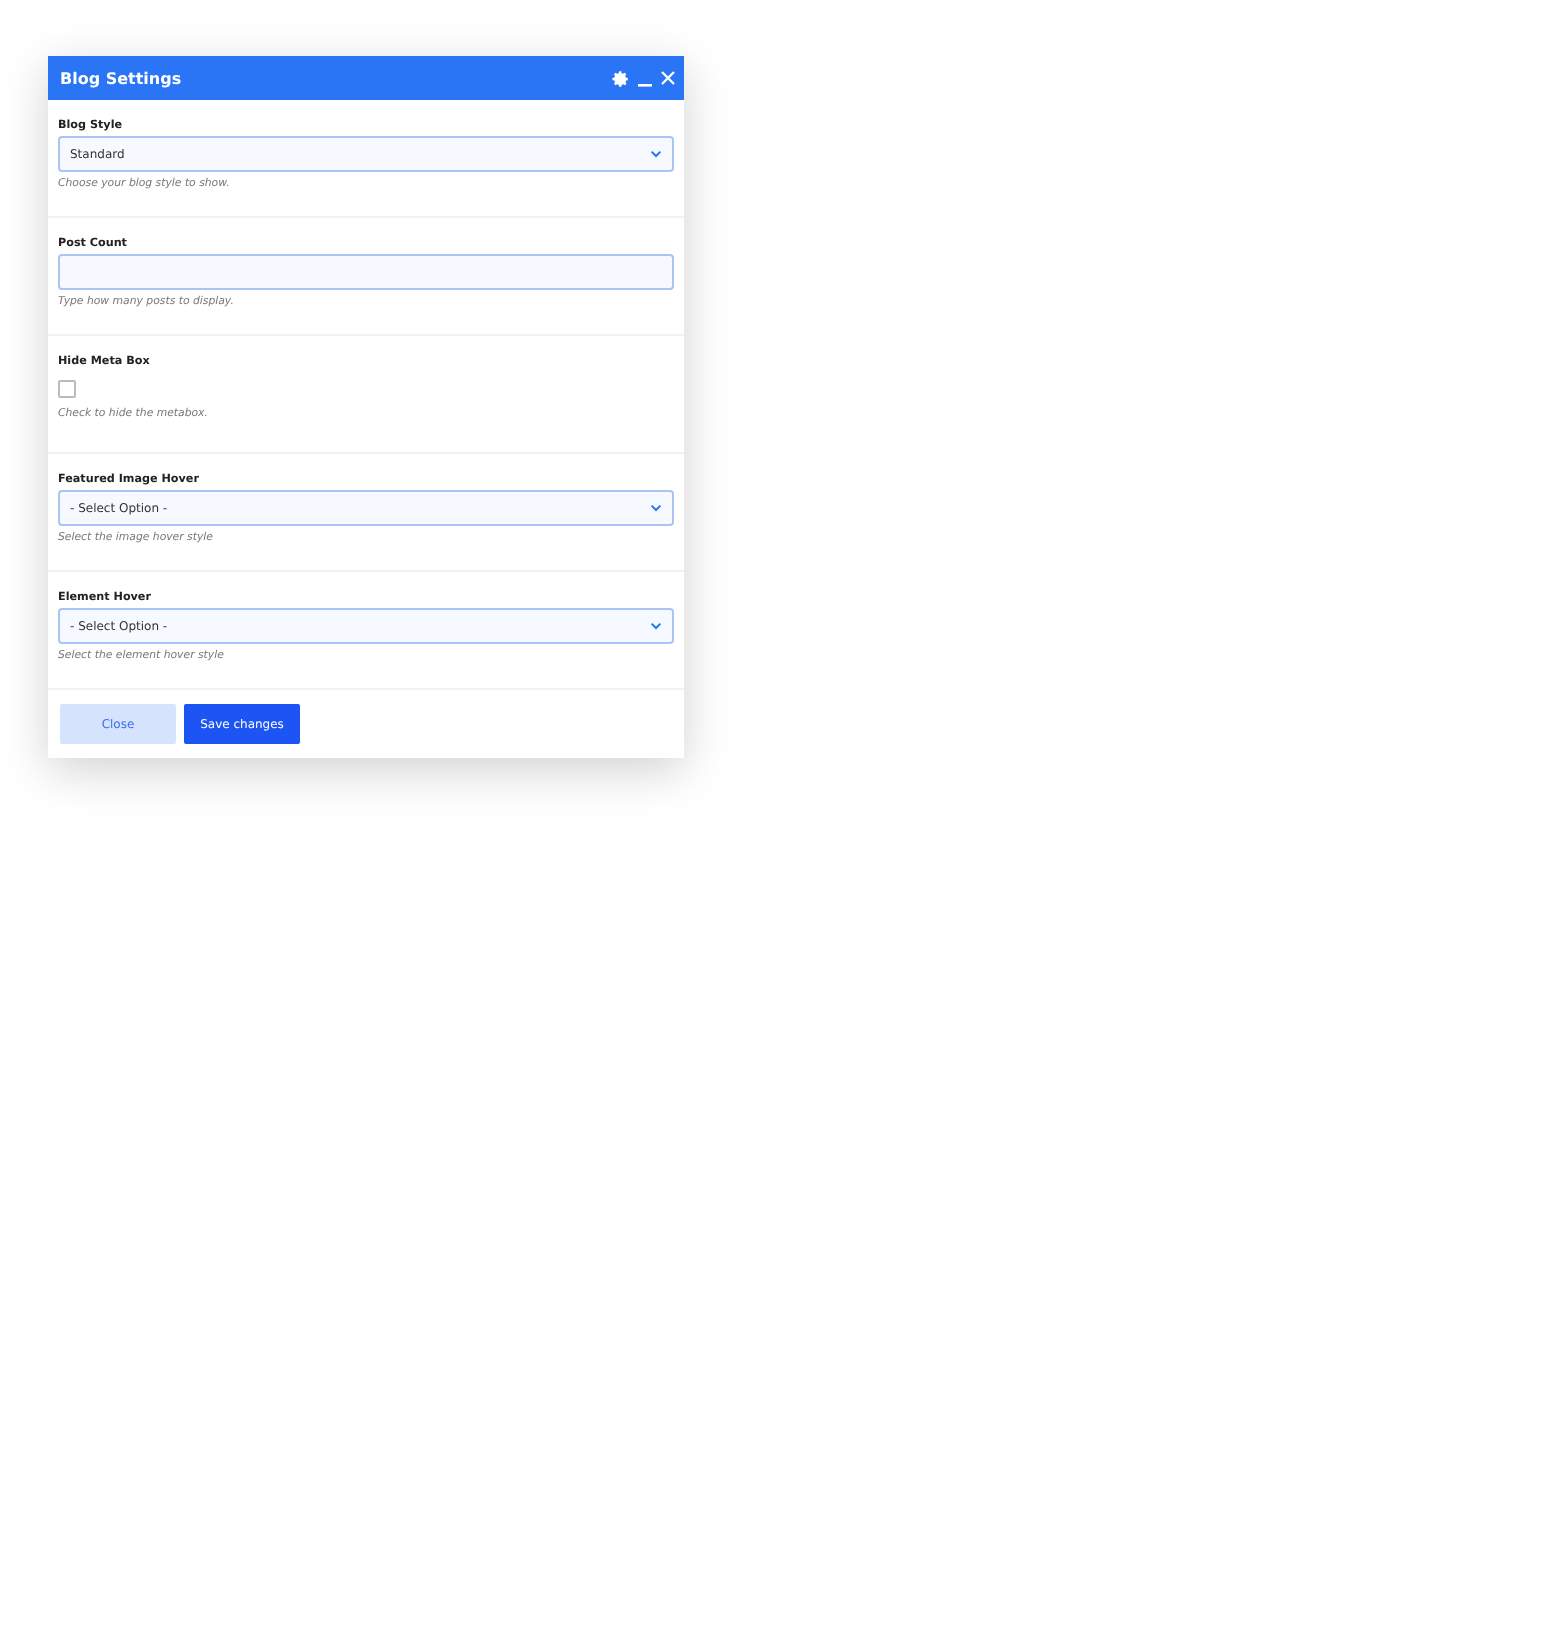 This screenshot has height=1630, width=1558. I want to click on settings-icon, so click(621, 78).